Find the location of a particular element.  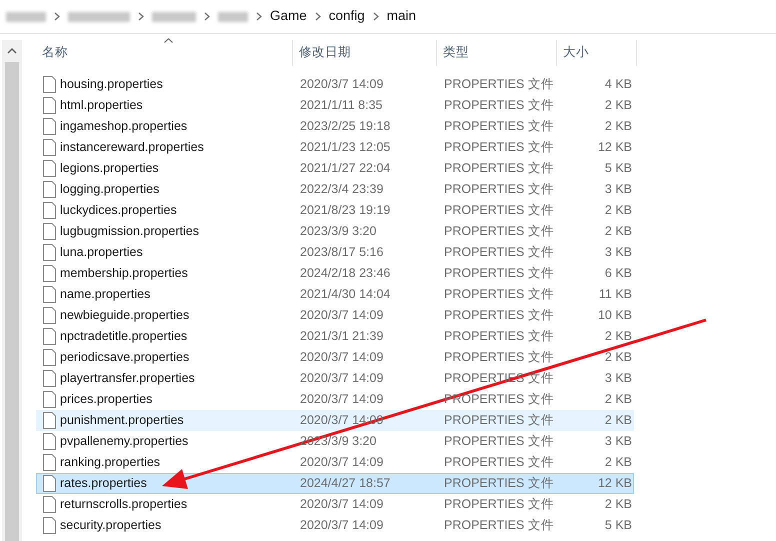

file-row: html.properties 2021/1/11 8:35 PROPERTIES 文件 2 KB is located at coordinates (335, 105).